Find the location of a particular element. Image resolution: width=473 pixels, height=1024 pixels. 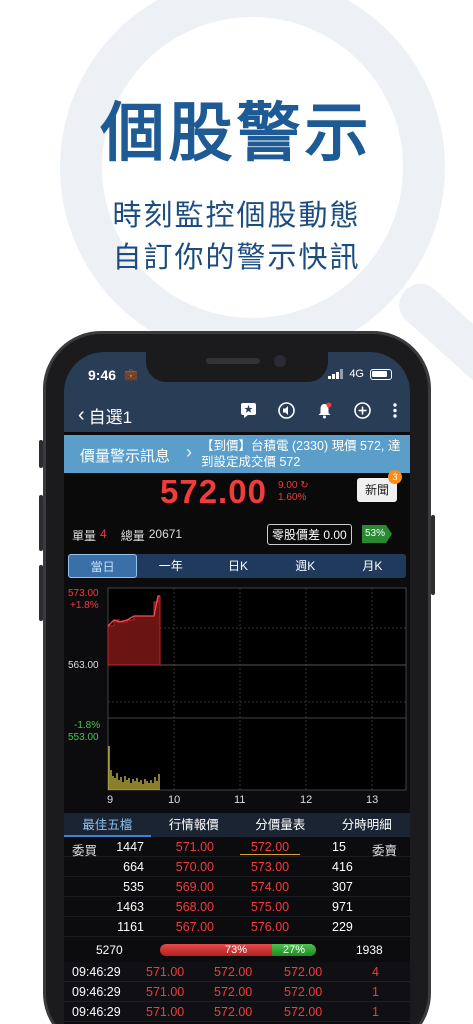

ask-volume: 229 is located at coordinates (342, 927).